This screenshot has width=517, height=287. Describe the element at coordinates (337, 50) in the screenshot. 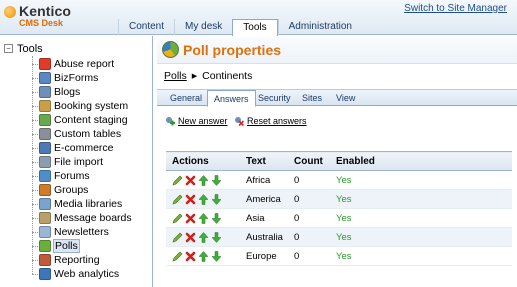

I see `title-bar: Poll properties` at that location.